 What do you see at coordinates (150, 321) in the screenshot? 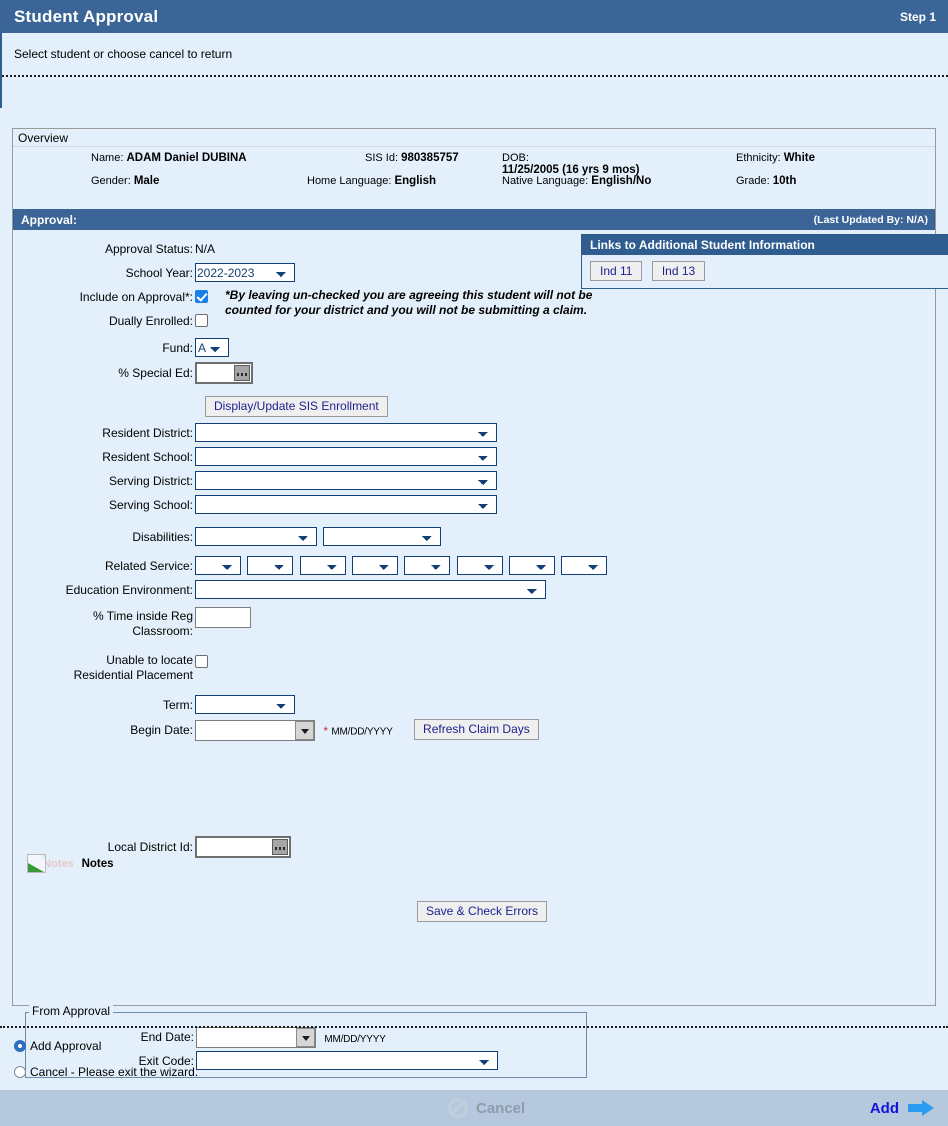
I see `dually-enrolled-label: Dually Enrolled:` at bounding box center [150, 321].